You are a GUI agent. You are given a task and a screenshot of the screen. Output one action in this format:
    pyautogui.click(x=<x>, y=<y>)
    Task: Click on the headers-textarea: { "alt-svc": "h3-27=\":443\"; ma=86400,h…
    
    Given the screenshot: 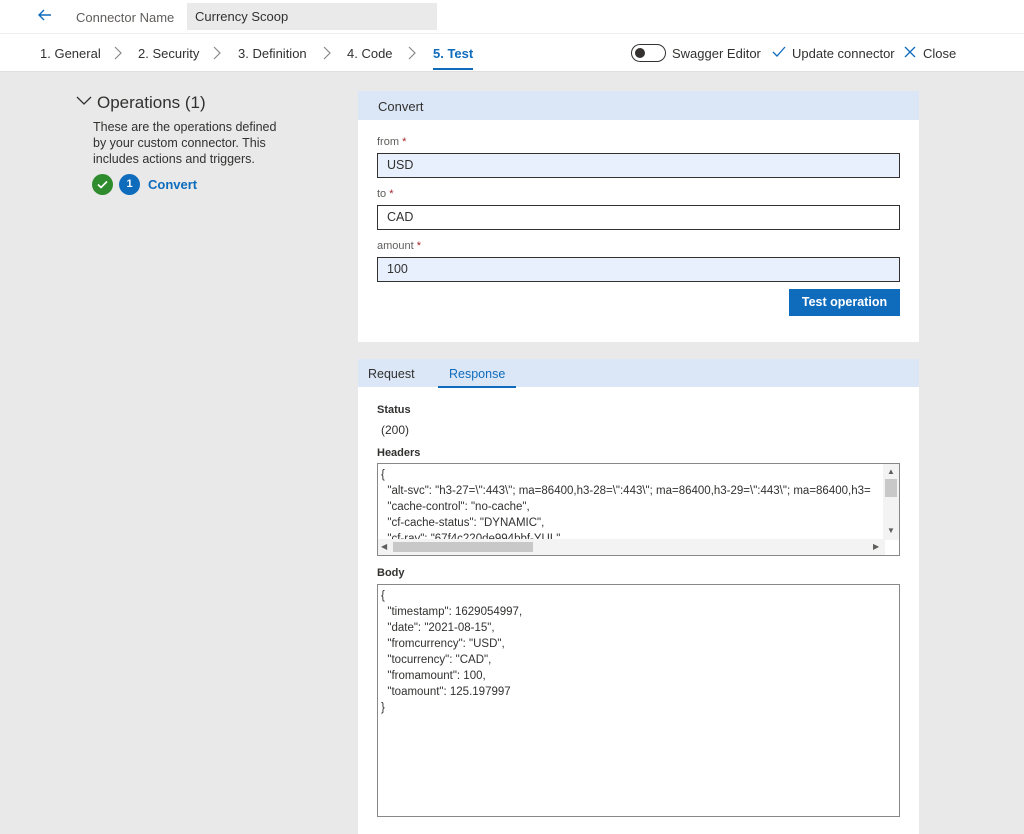 What is the action you would take?
    pyautogui.click(x=638, y=509)
    